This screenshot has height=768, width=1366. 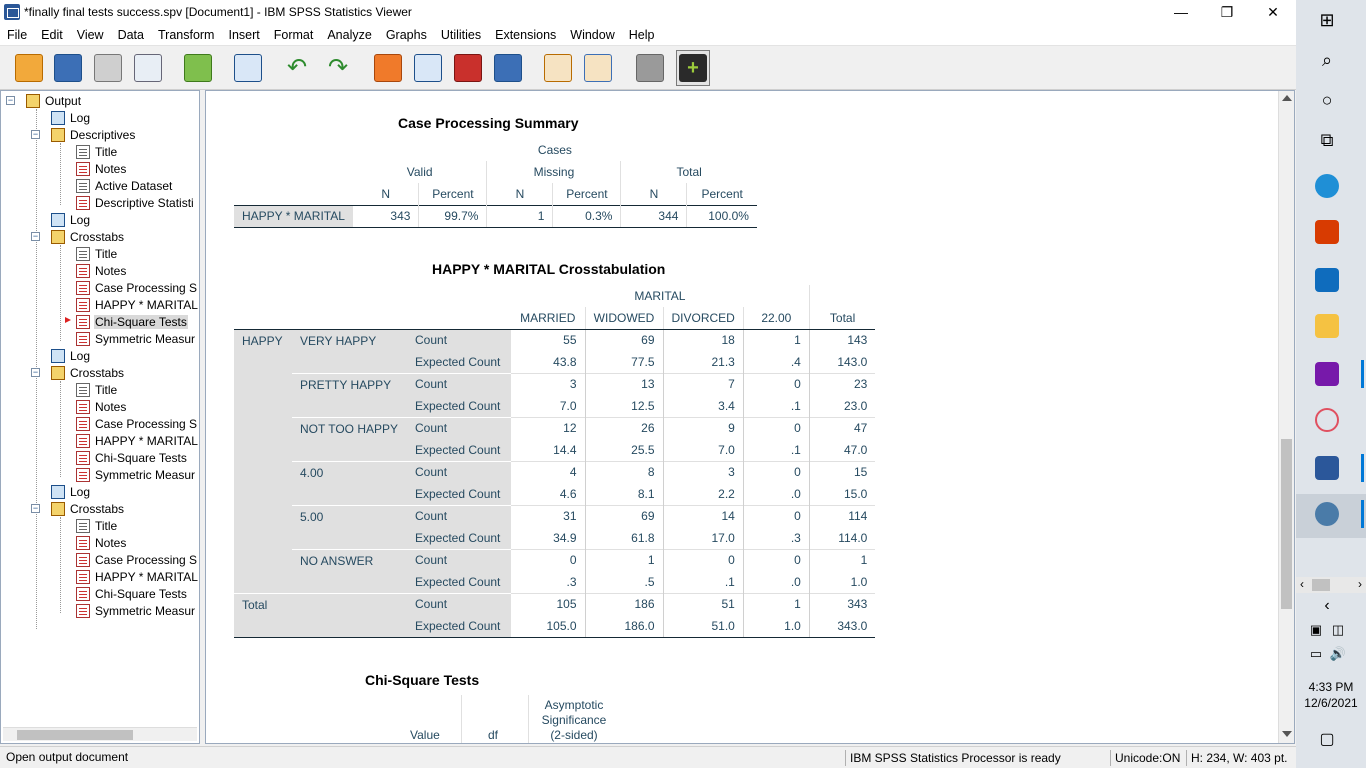 What do you see at coordinates (598, 68) in the screenshot?
I see `run-script-button` at bounding box center [598, 68].